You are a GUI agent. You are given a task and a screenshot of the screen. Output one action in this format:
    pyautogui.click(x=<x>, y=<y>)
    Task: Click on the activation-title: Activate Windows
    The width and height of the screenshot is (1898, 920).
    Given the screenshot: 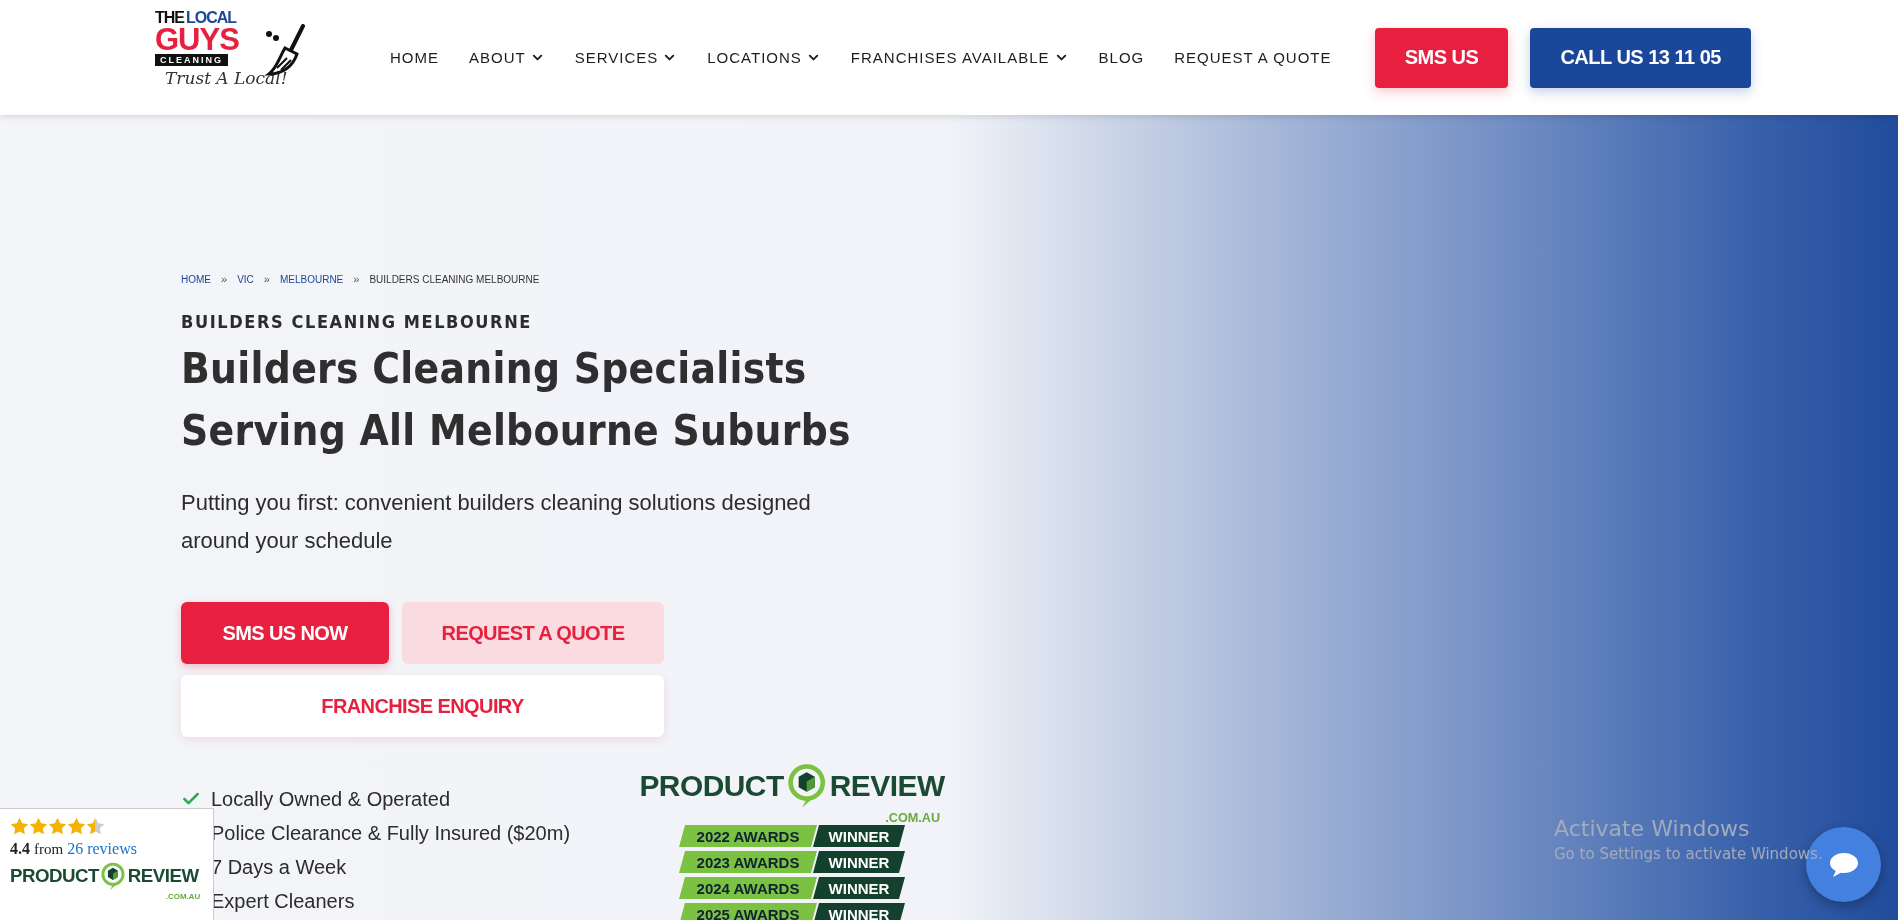 What is the action you would take?
    pyautogui.click(x=1652, y=828)
    